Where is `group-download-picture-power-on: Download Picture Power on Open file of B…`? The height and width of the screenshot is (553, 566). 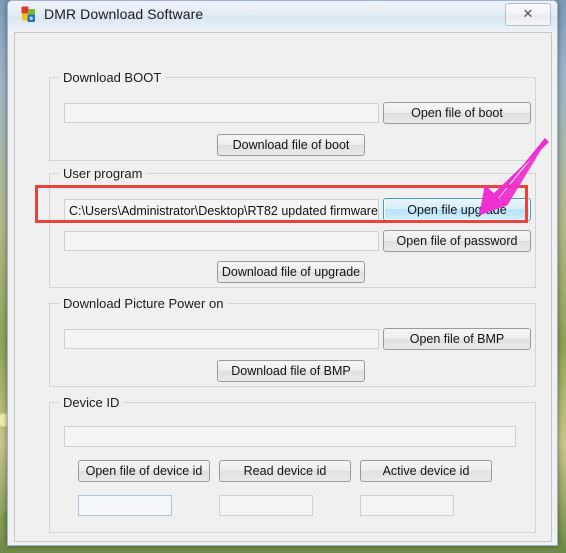
group-download-picture-power-on: Download Picture Power on Open file of B… is located at coordinates (292, 341).